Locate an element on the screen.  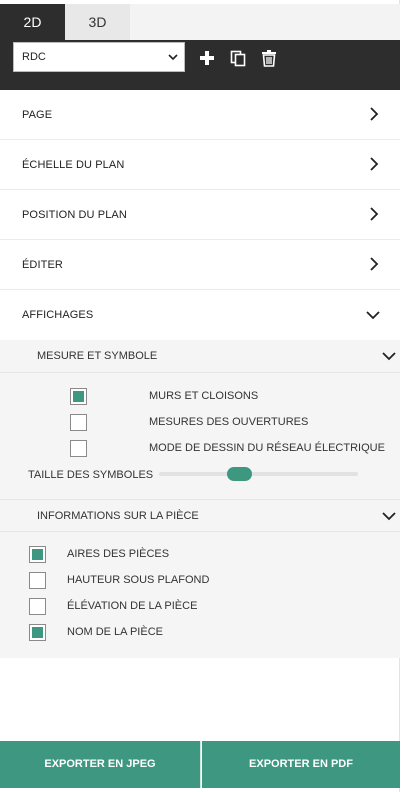
trash-icon is located at coordinates (269, 58).